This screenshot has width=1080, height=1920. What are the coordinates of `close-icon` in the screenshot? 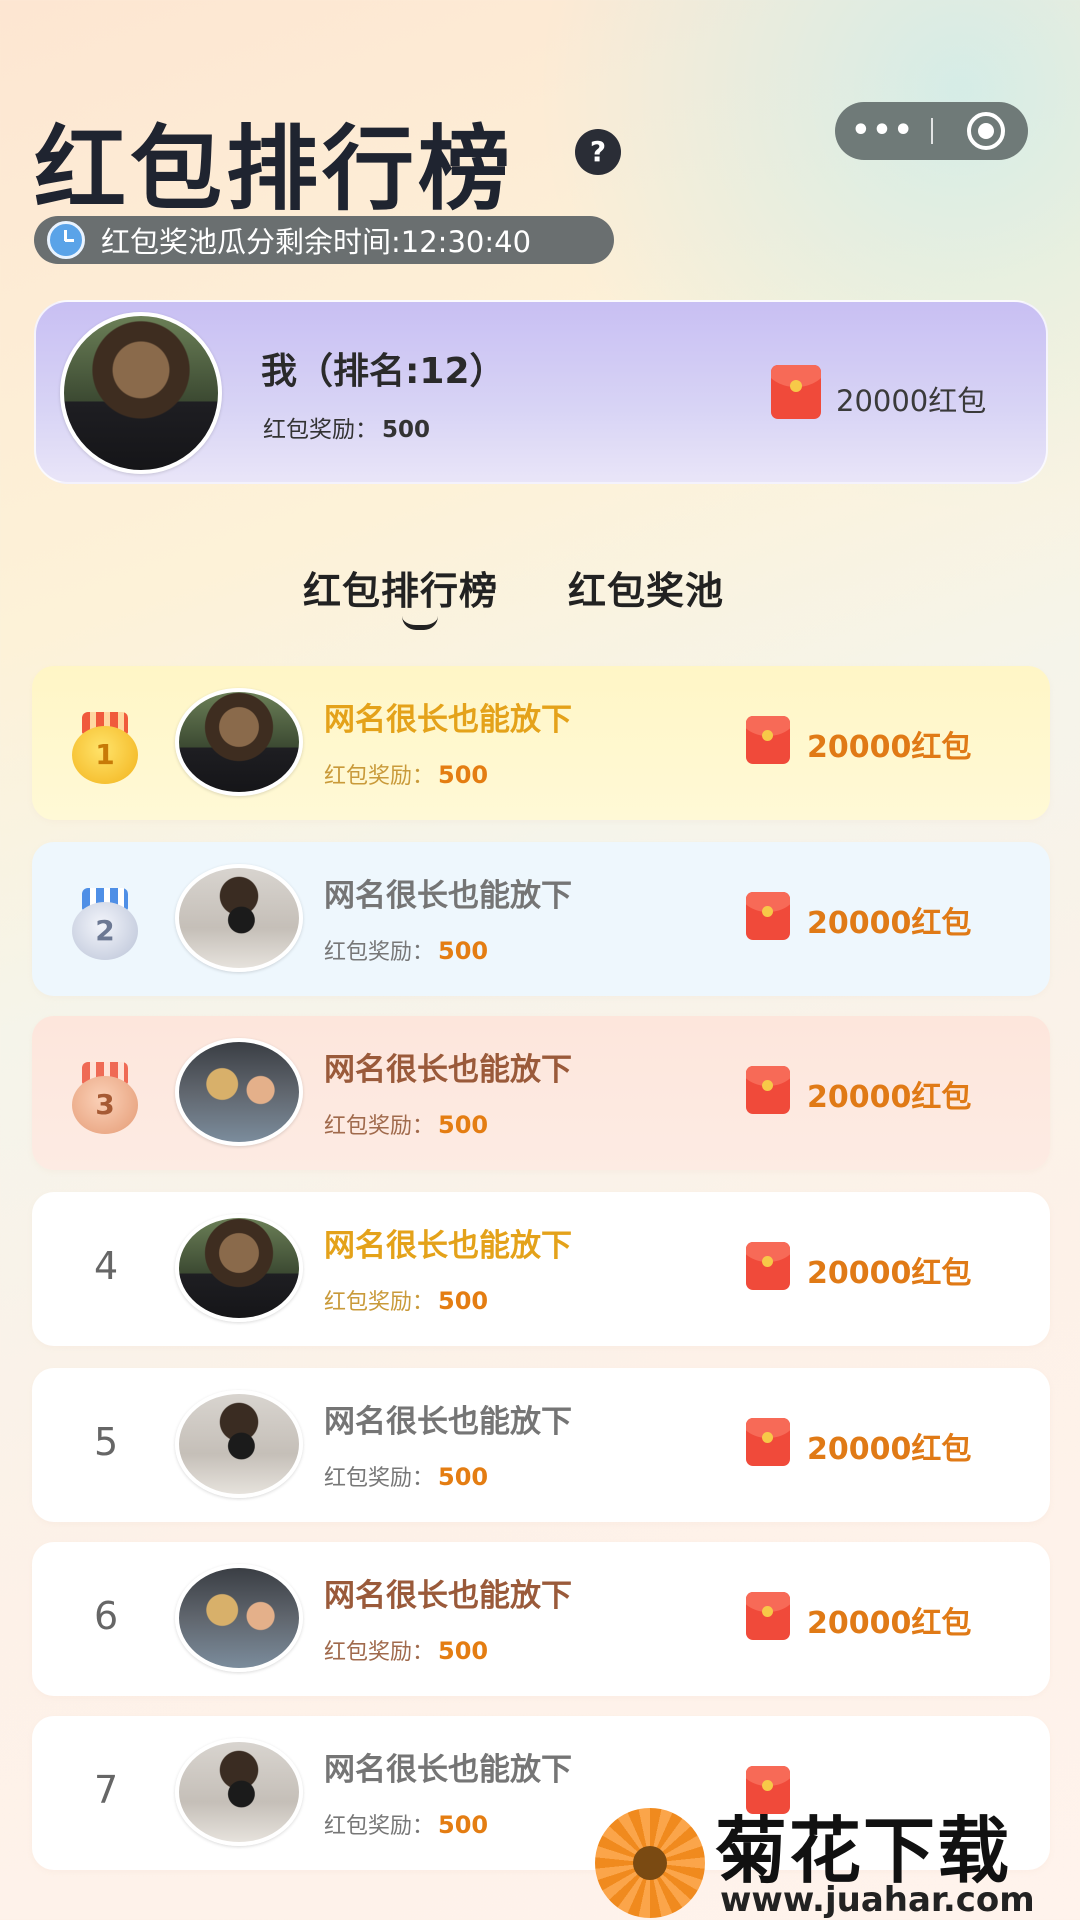 It's located at (986, 131).